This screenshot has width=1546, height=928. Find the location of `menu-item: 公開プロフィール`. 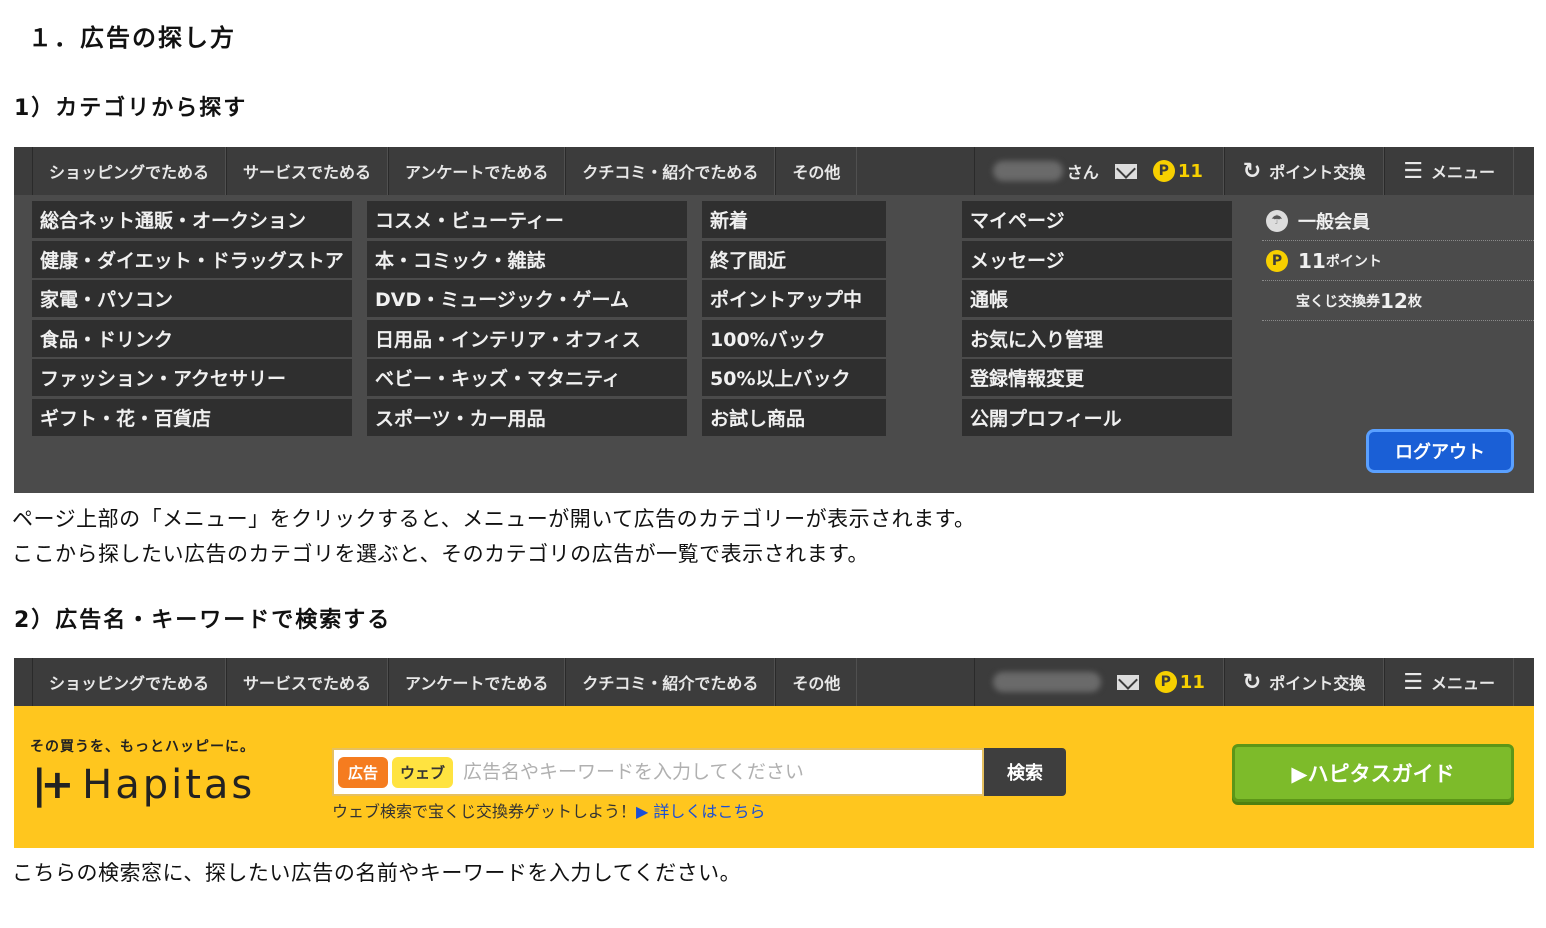

menu-item: 公開プロフィール is located at coordinates (1097, 417).